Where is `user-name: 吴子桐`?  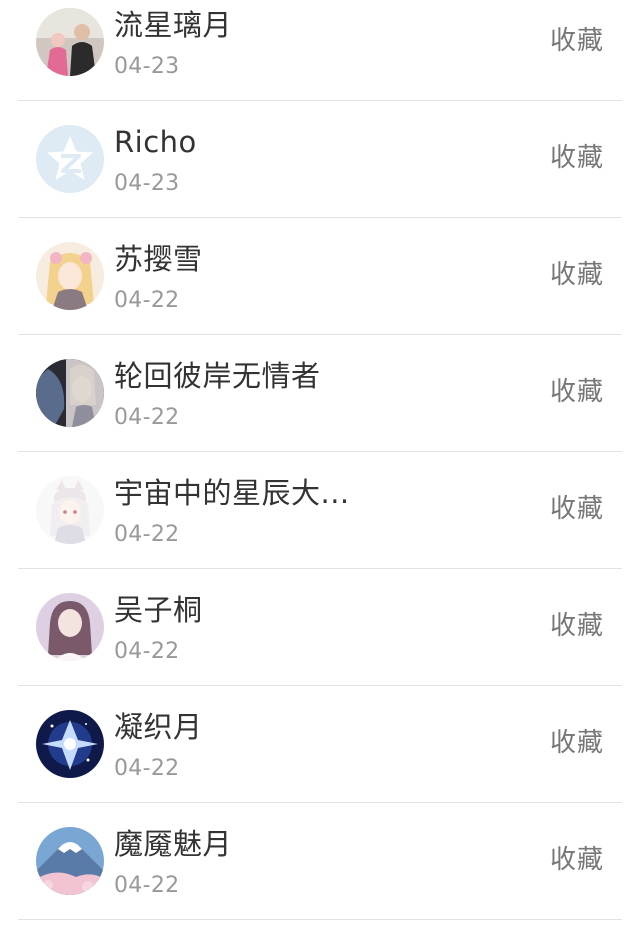 user-name: 吴子桐 is located at coordinates (158, 610).